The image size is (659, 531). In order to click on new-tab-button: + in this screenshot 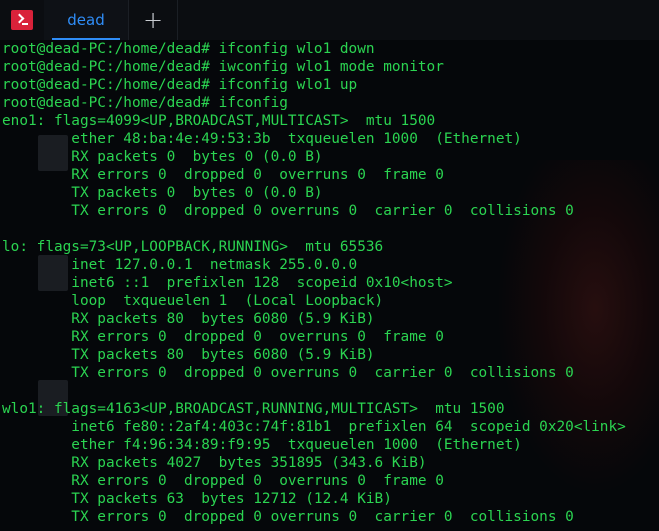, I will do `click(153, 20)`.